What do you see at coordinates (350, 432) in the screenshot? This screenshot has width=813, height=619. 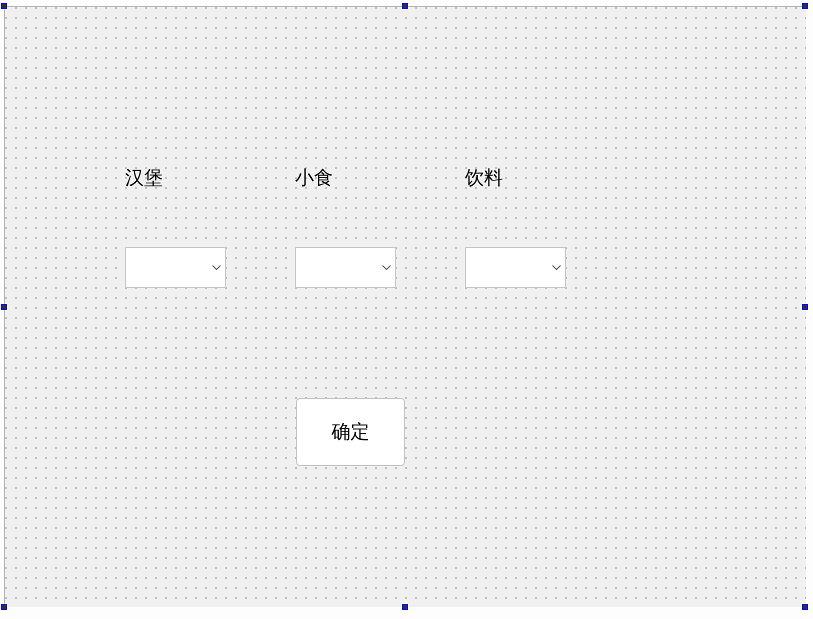 I see `confirm-button: 确定` at bounding box center [350, 432].